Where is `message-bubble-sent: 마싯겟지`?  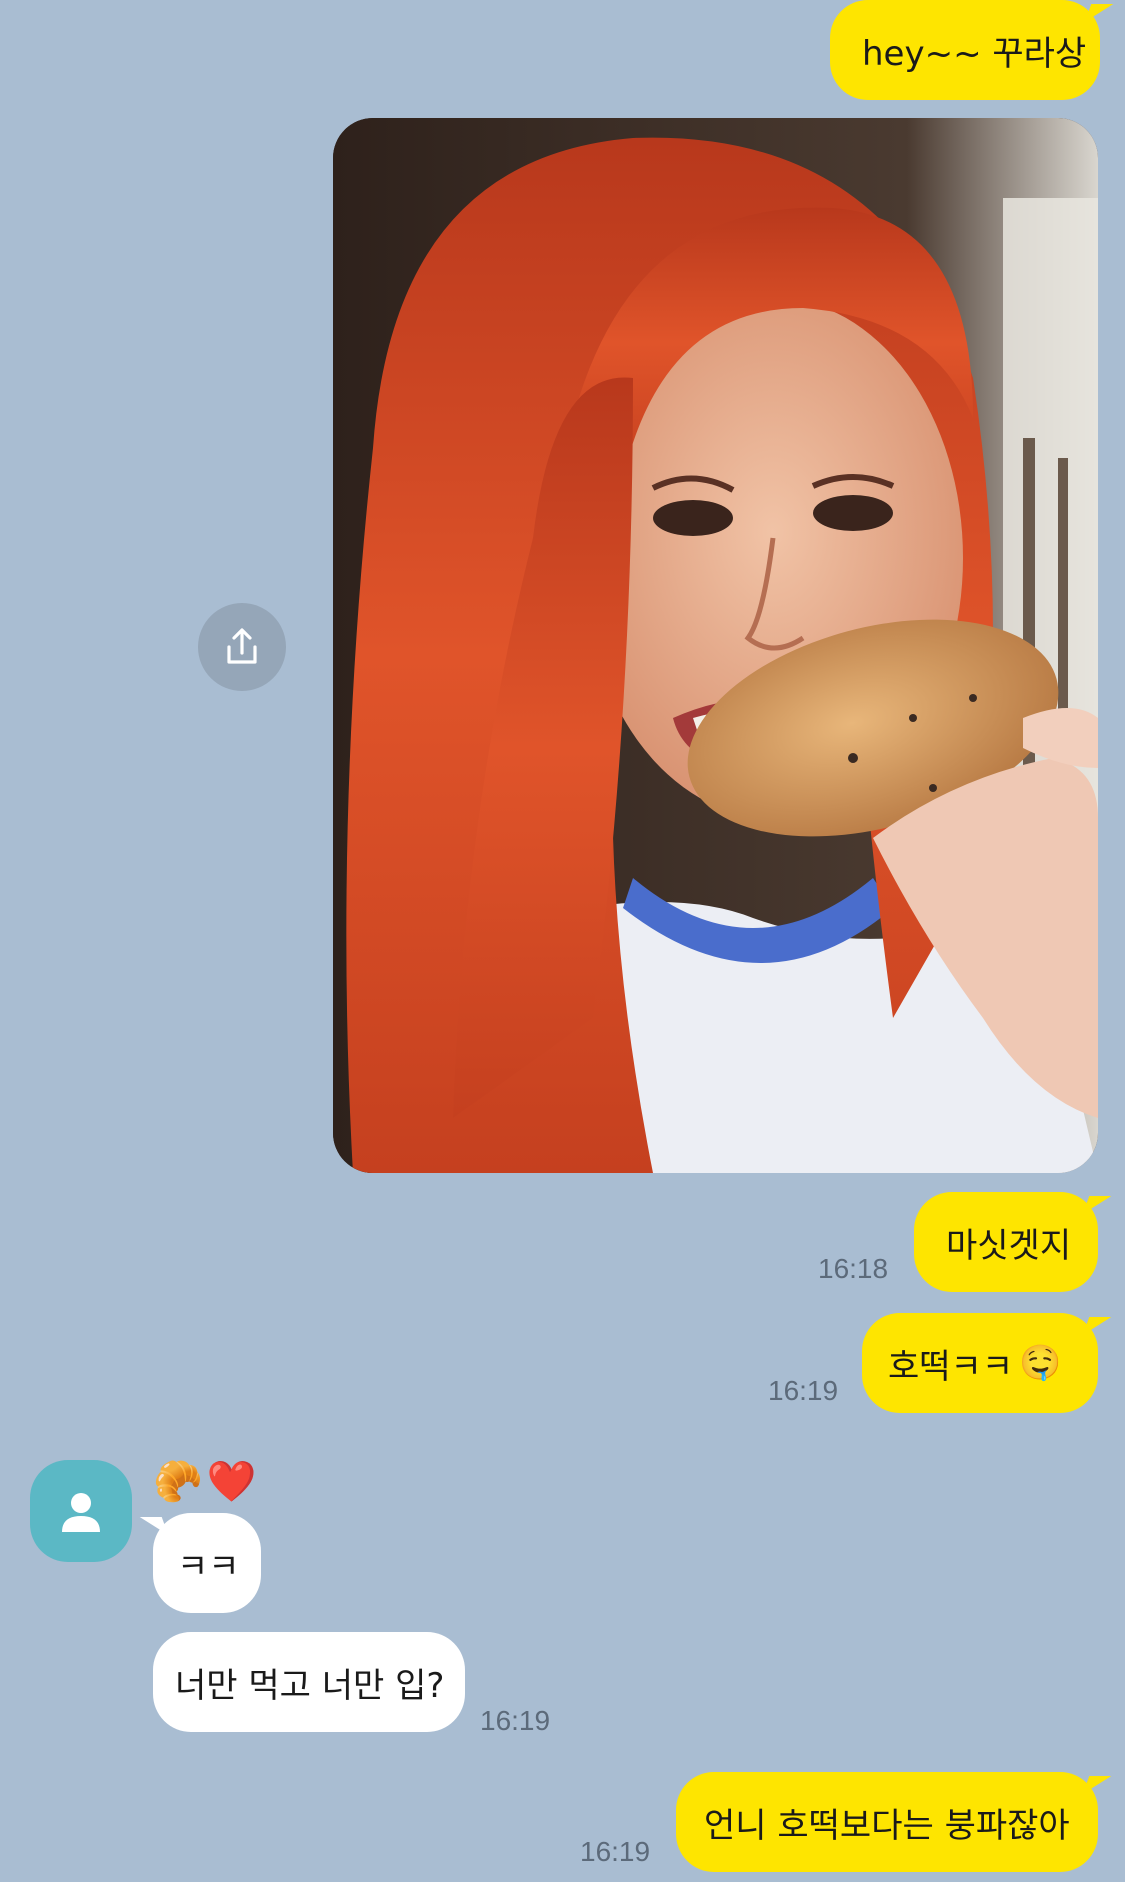 message-bubble-sent: 마싯겟지 is located at coordinates (1006, 1242).